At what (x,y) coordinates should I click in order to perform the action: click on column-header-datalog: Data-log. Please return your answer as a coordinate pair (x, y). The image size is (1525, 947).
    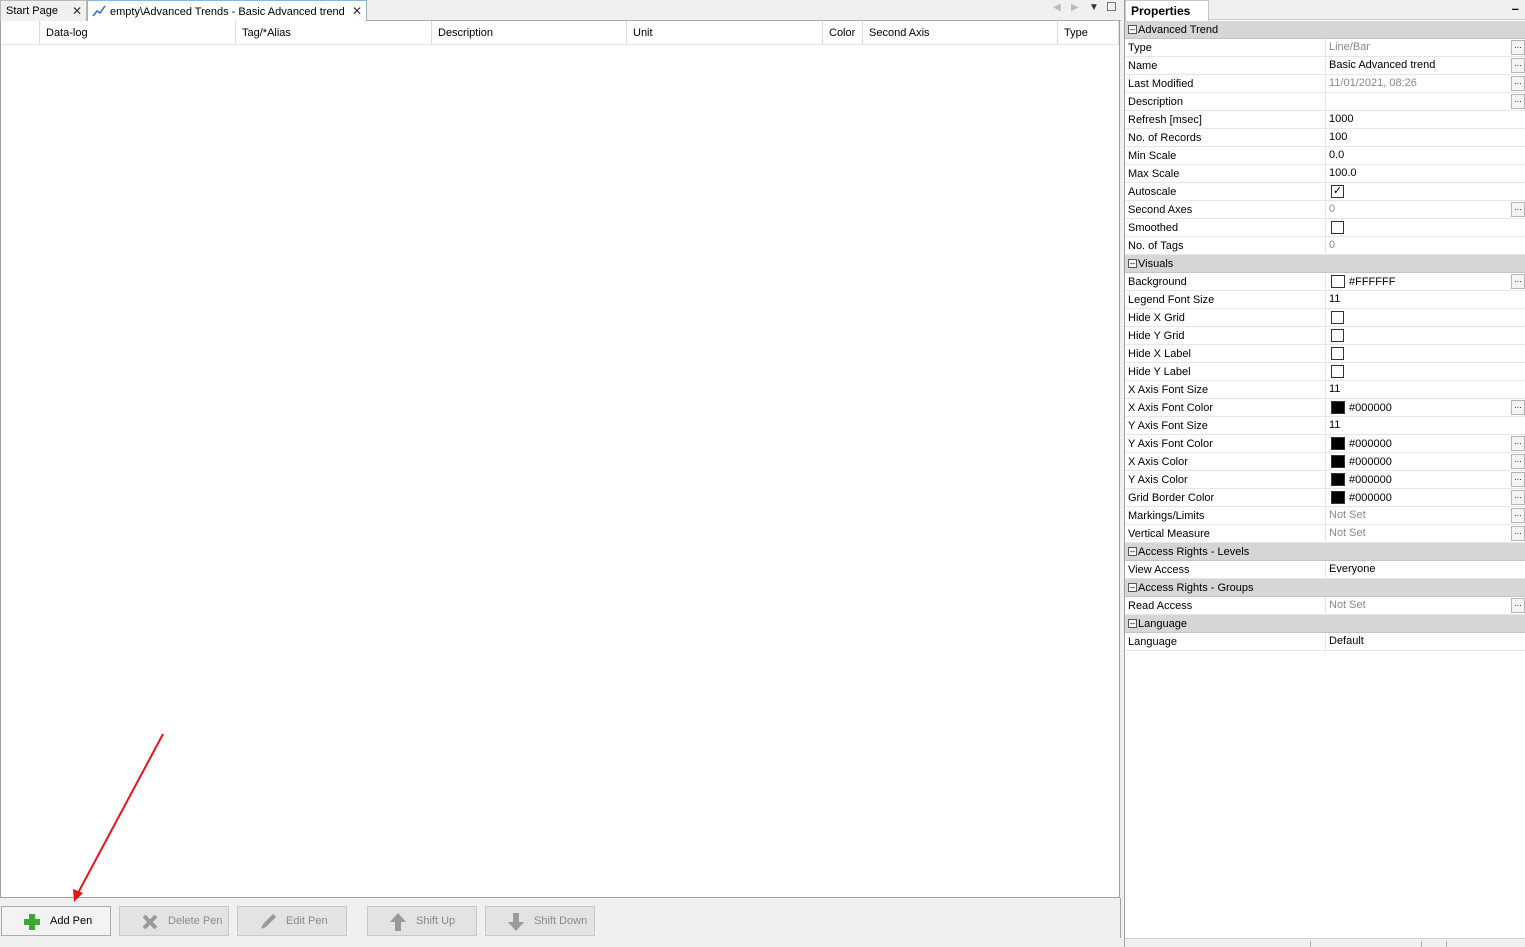
    Looking at the image, I should click on (138, 33).